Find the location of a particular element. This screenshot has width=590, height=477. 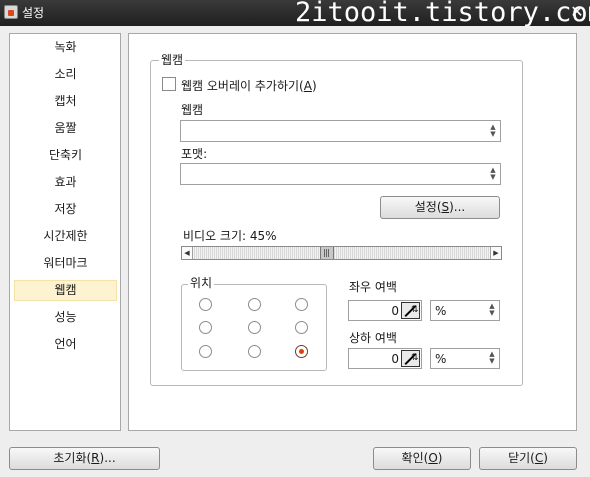

format-select: ▲ ▼ is located at coordinates (340, 174).